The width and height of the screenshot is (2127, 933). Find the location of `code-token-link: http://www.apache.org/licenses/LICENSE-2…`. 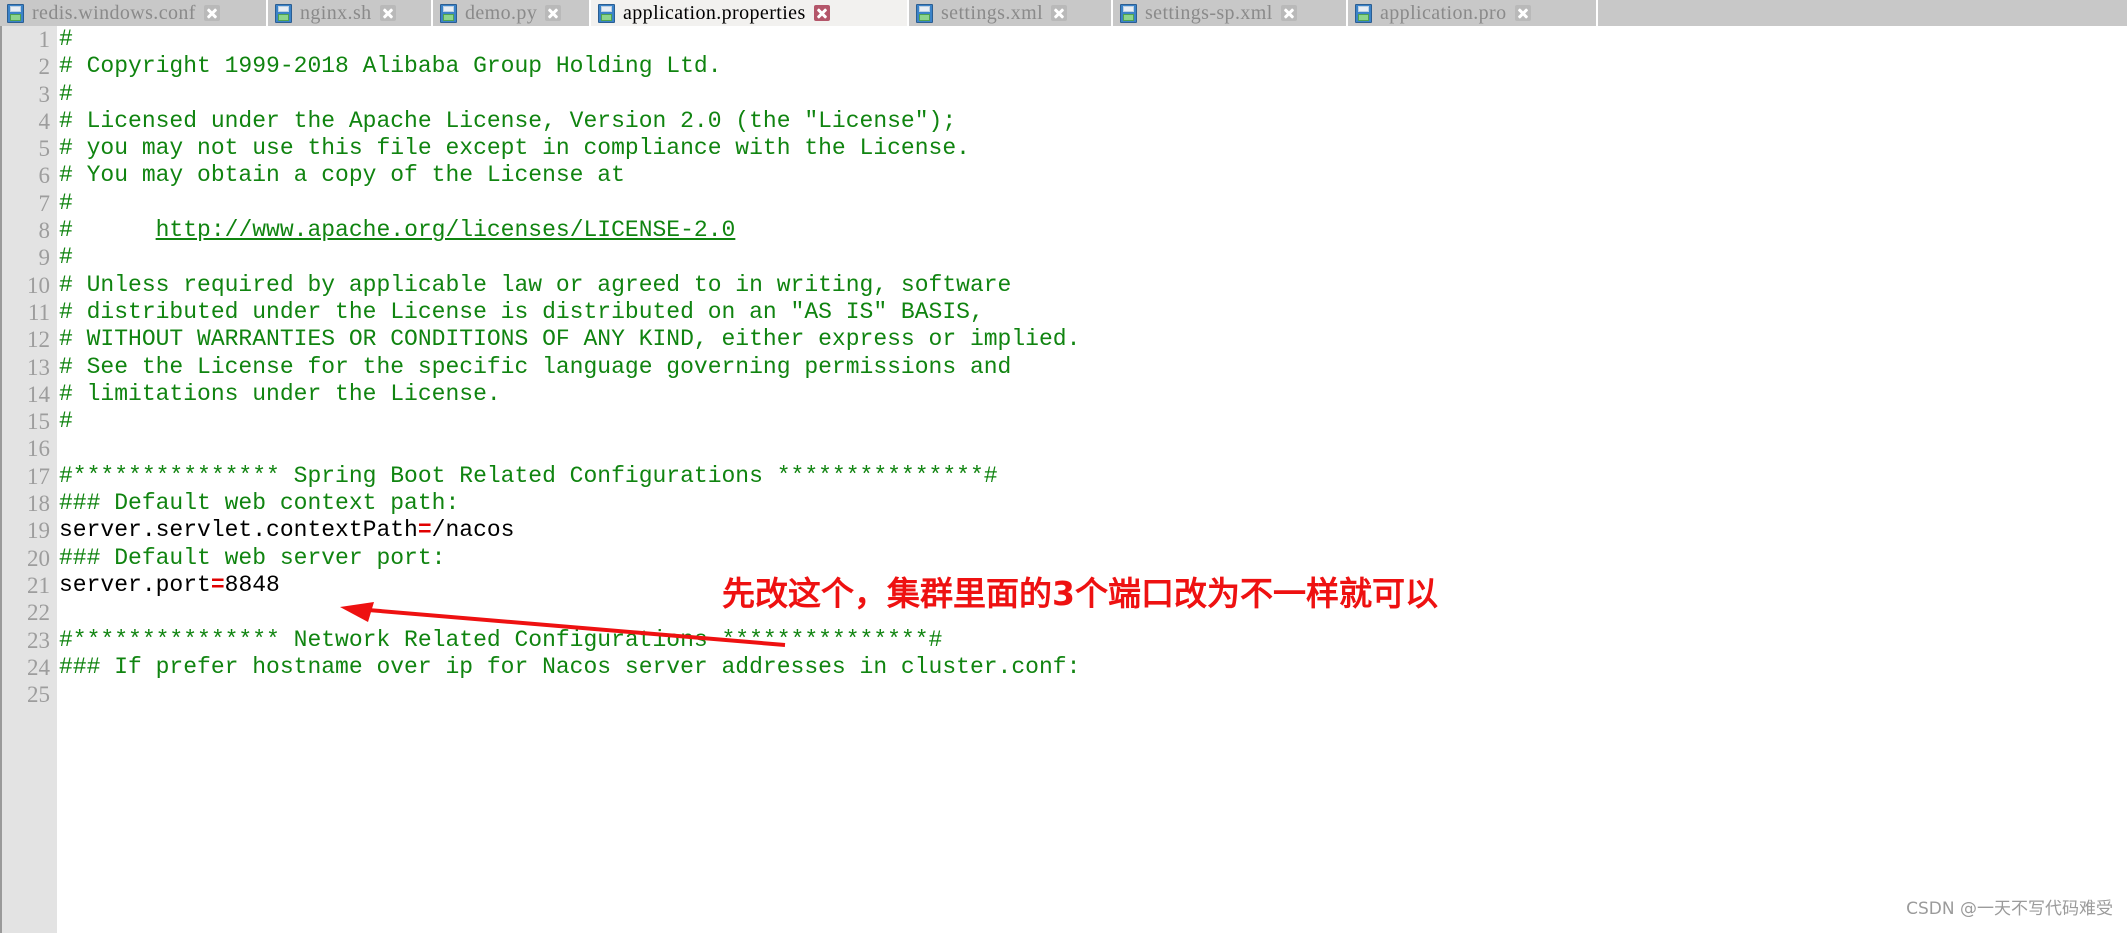

code-token-link: http://www.apache.org/licenses/LICENSE-2… is located at coordinates (445, 230).